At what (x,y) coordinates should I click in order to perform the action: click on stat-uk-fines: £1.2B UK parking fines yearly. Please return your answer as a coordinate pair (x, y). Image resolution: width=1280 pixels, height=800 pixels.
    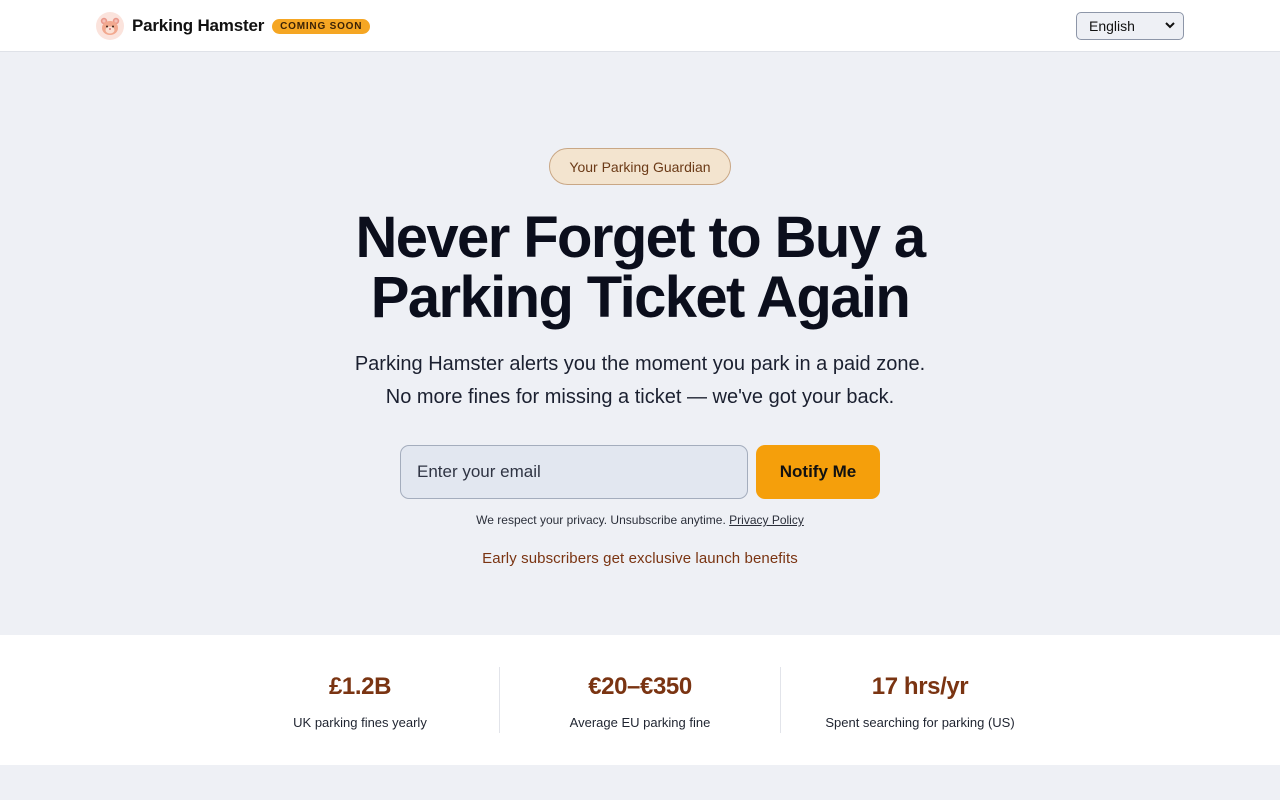
    Looking at the image, I should click on (360, 700).